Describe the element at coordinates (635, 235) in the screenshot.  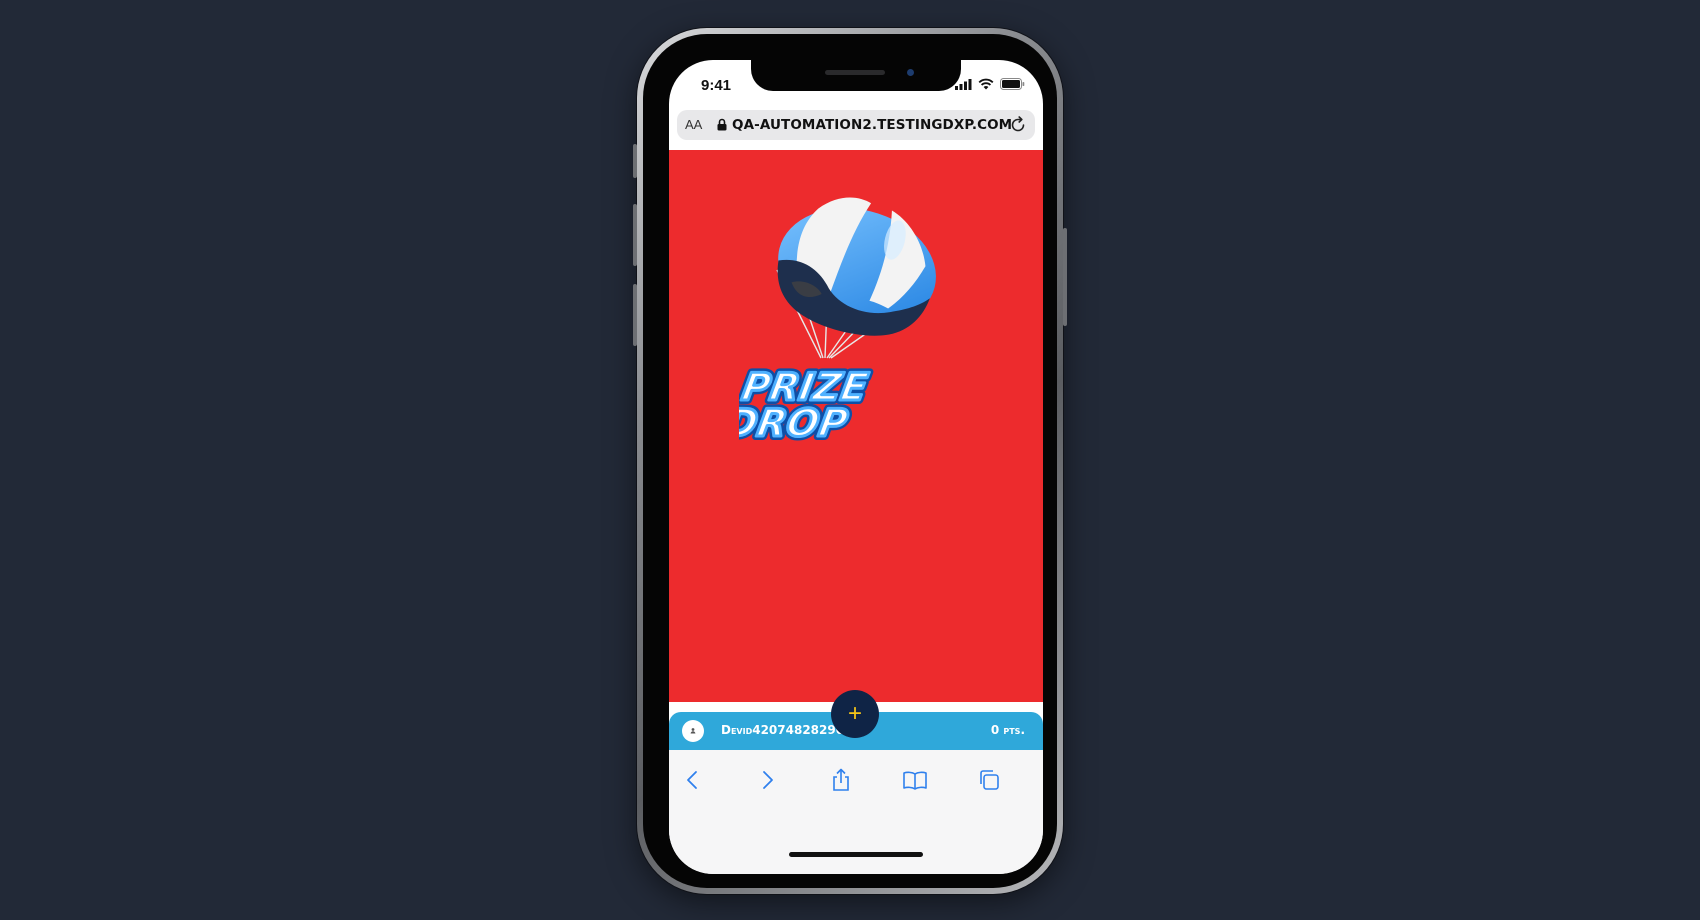
I see `volume-up-button` at that location.